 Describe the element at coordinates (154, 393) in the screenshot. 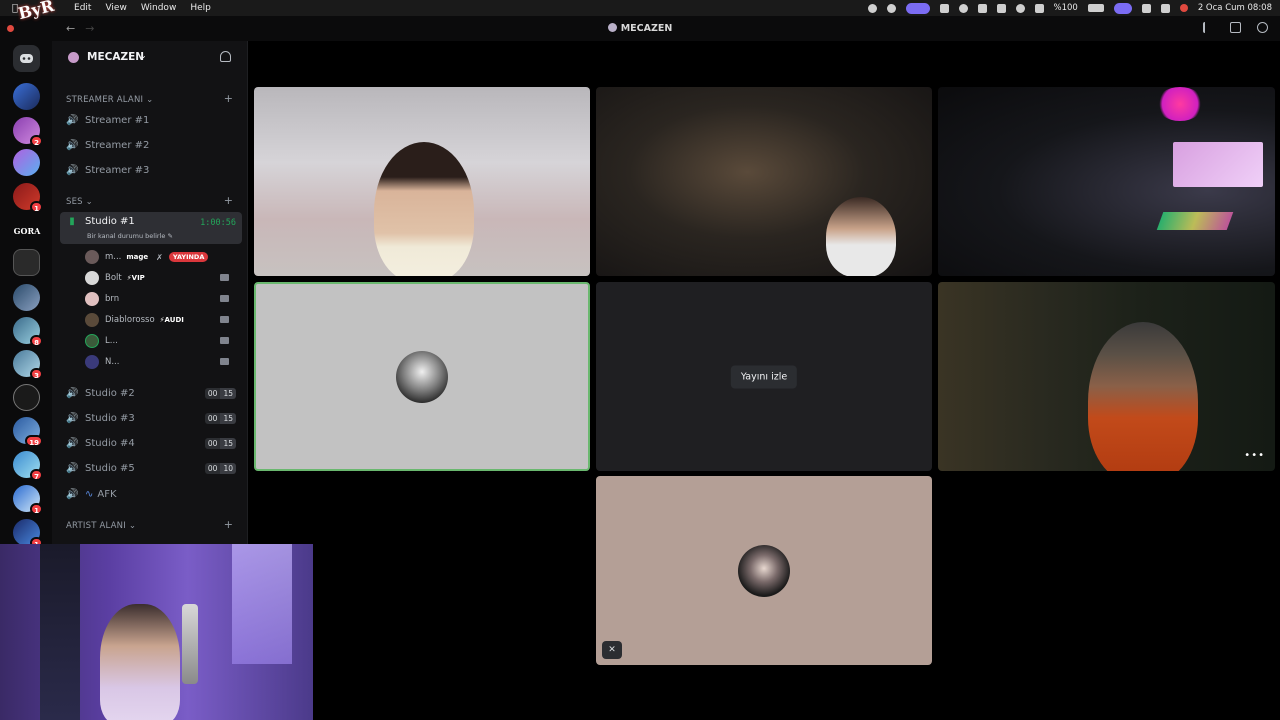

I see `channel-studio-2: 🔊 Studio #2 00 15` at that location.